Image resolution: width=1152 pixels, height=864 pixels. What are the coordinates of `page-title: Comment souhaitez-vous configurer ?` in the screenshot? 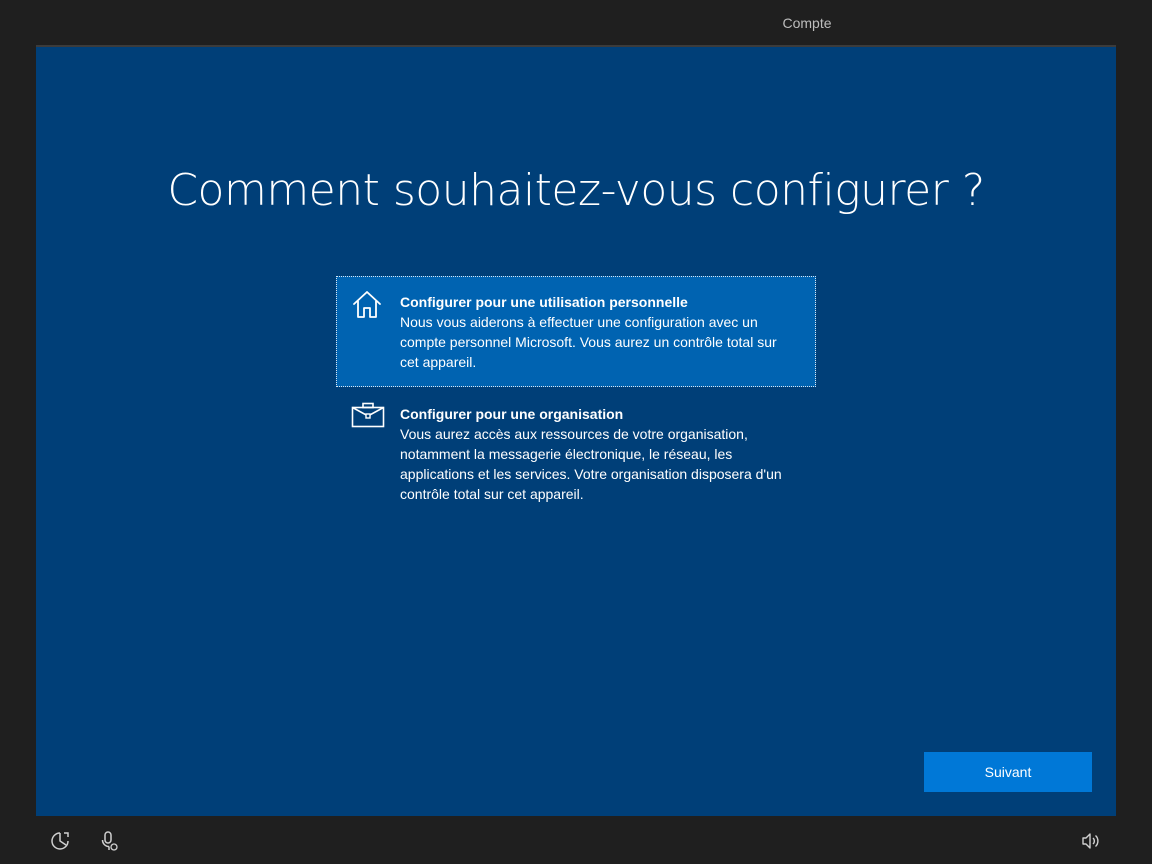 It's located at (576, 190).